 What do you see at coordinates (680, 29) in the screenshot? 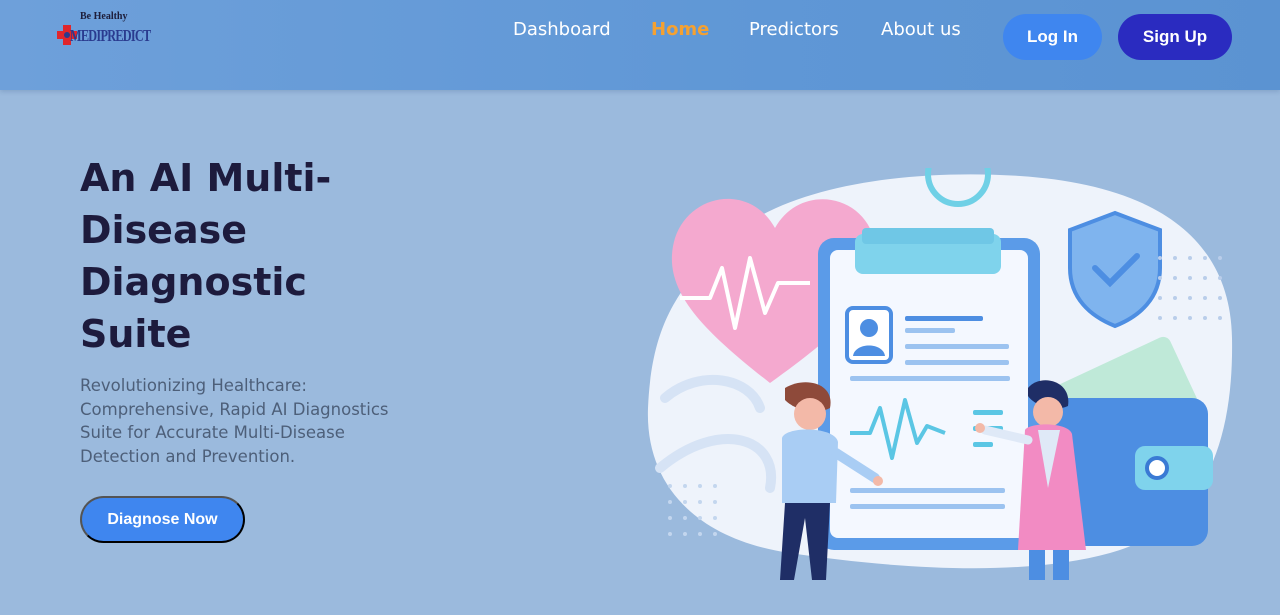
I see `nav-home: Home` at bounding box center [680, 29].